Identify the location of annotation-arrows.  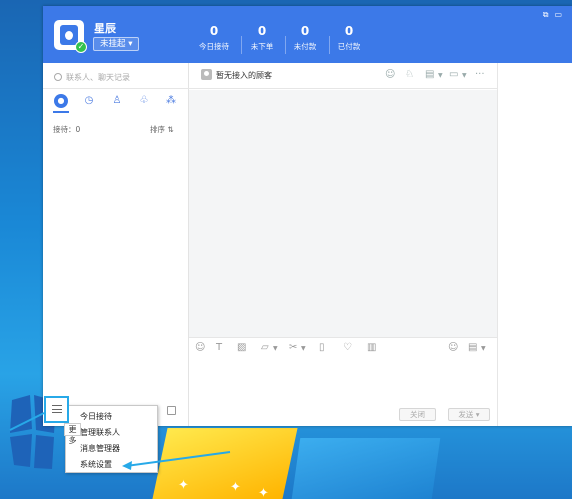
(120, 441).